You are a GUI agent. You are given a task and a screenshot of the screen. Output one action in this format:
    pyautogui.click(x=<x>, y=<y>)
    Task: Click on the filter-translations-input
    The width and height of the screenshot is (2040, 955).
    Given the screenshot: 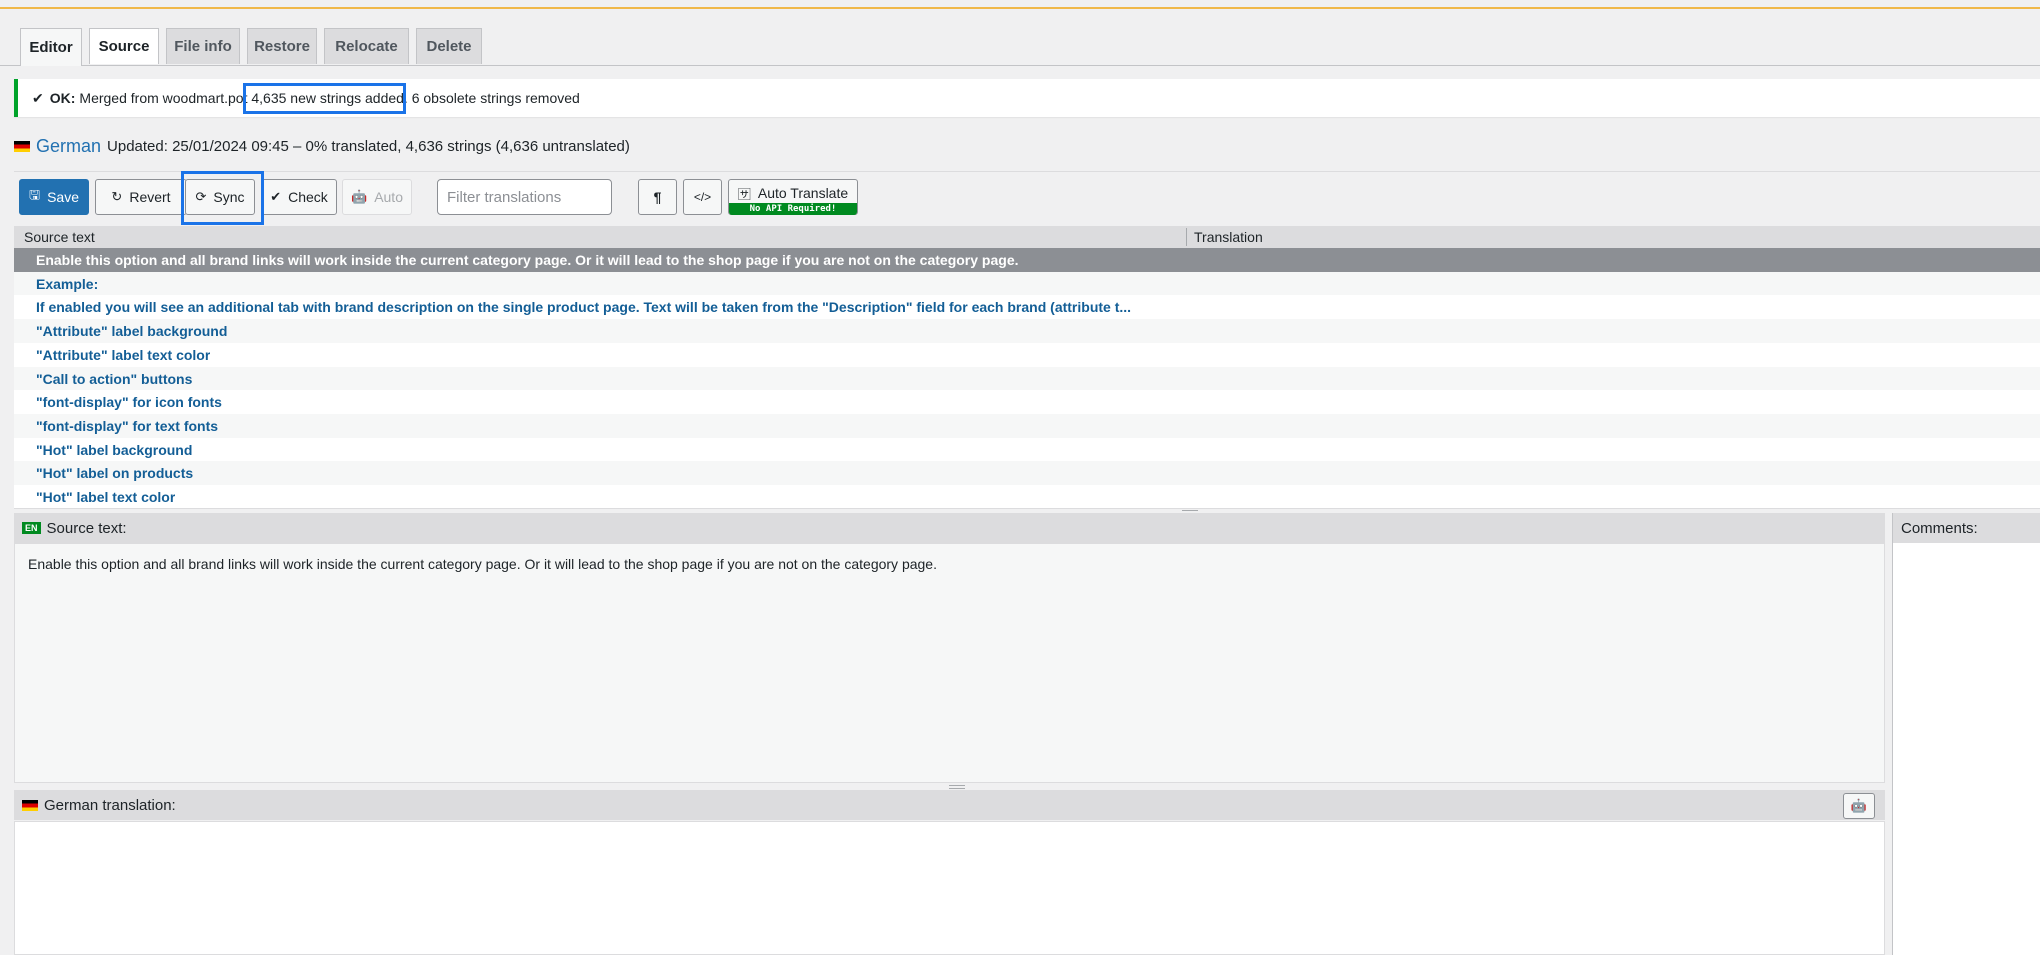 What is the action you would take?
    pyautogui.click(x=524, y=197)
    